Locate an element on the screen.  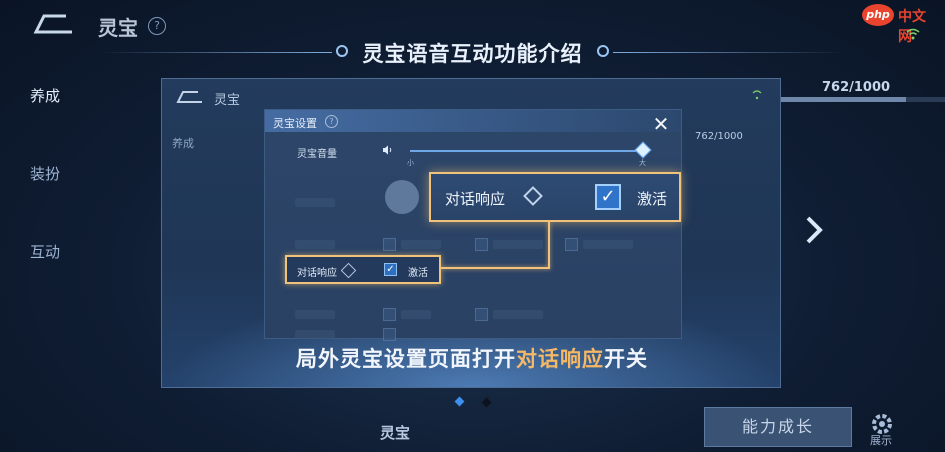
progress-bar-fill is located at coordinates (843, 99).